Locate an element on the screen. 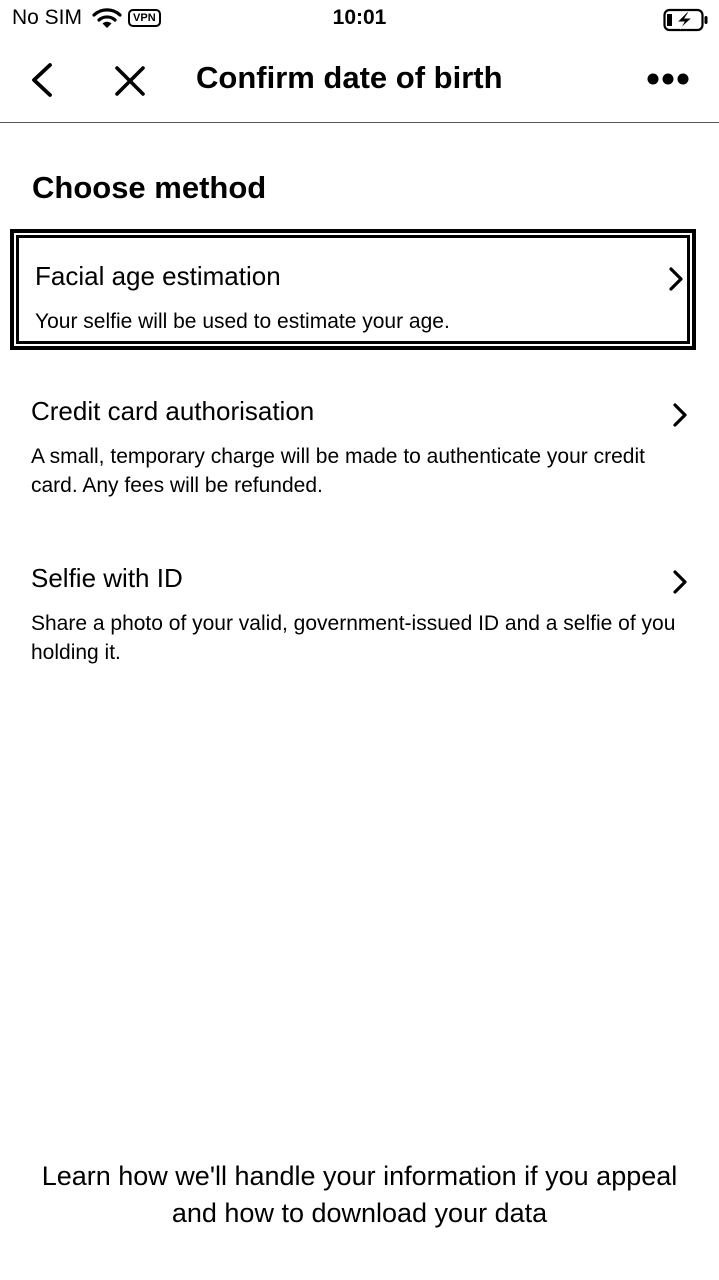 The width and height of the screenshot is (719, 1280). close-icon is located at coordinates (130, 81).